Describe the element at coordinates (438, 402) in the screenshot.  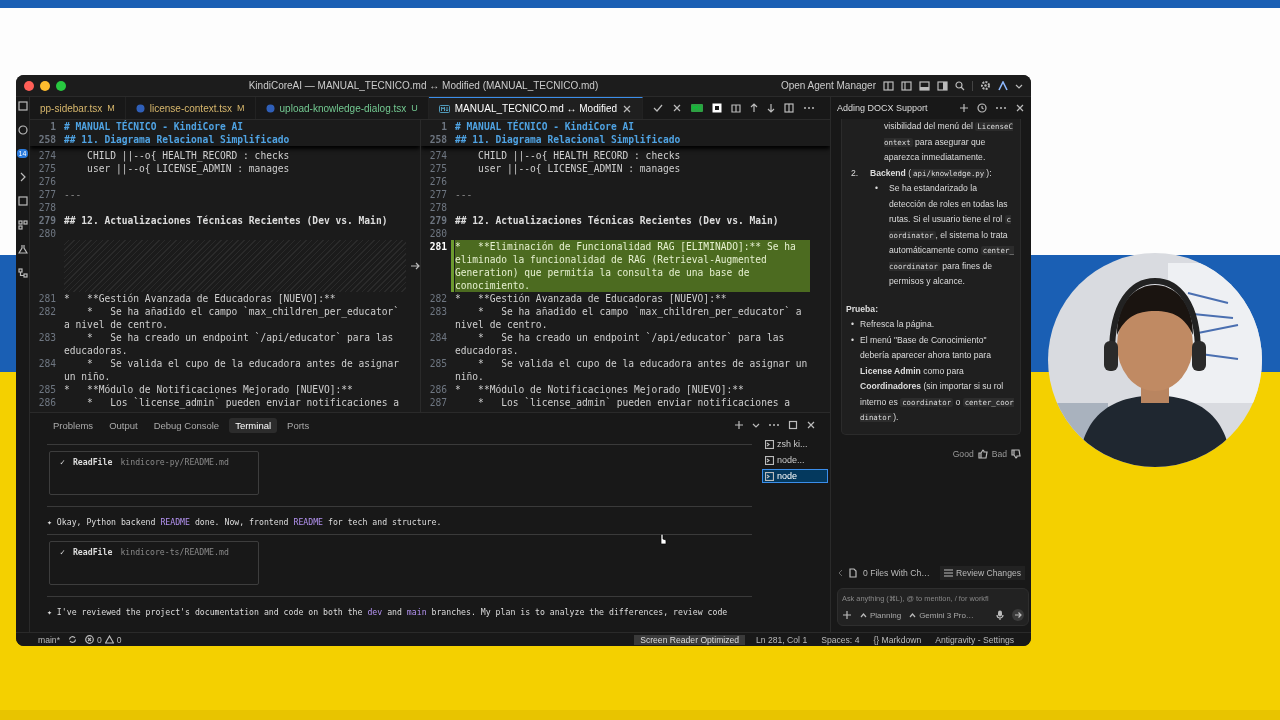
I see `line-number: 287` at that location.